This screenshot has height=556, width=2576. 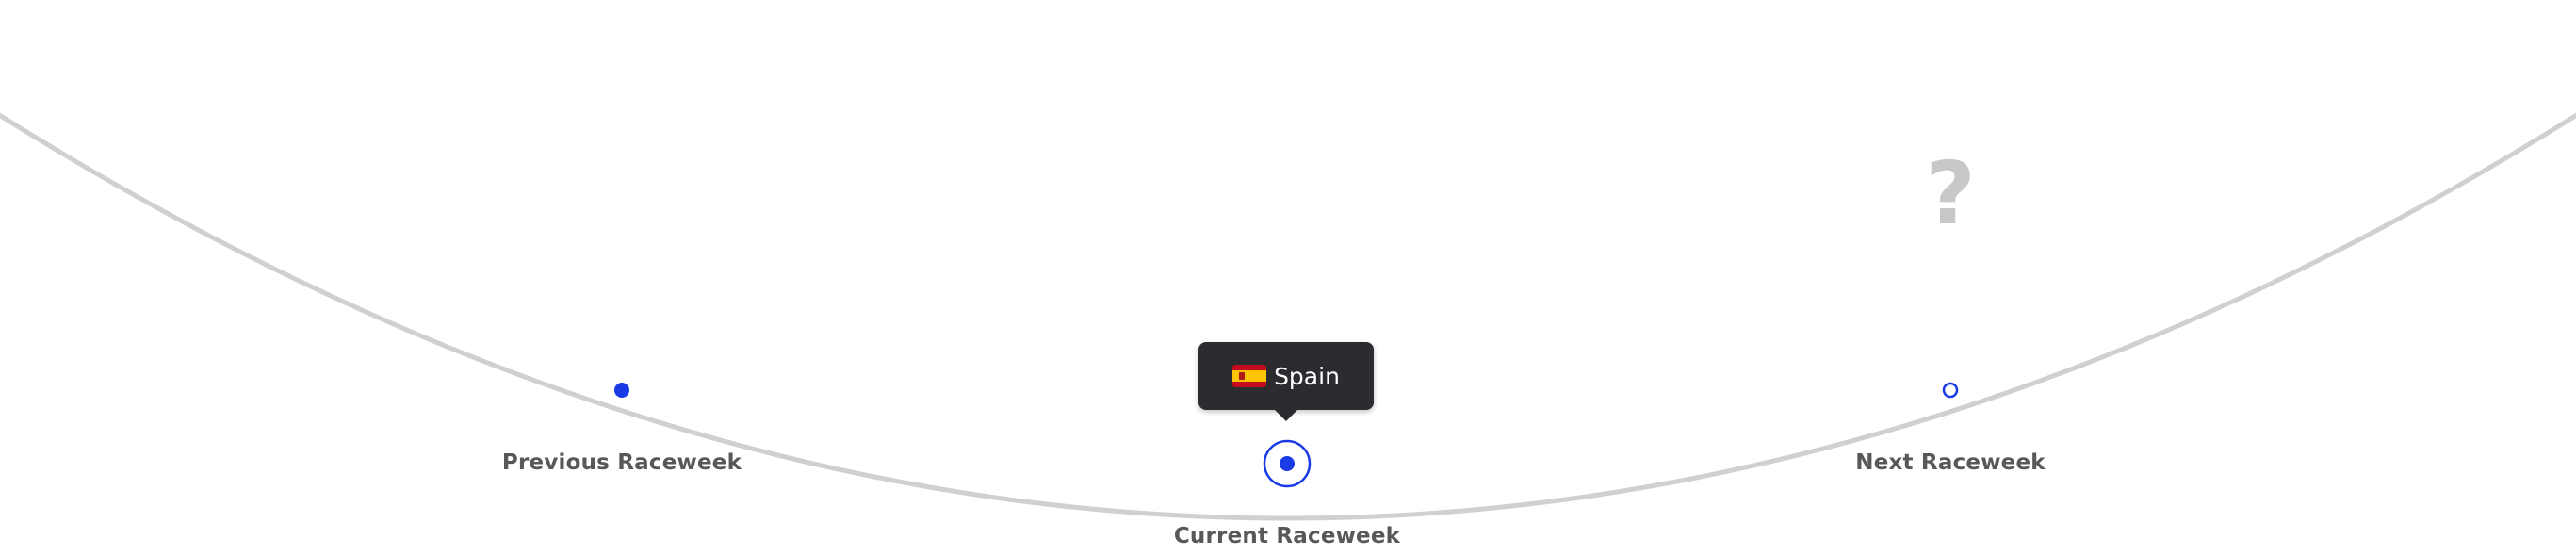 I want to click on spain-flag-icon, so click(x=1249, y=376).